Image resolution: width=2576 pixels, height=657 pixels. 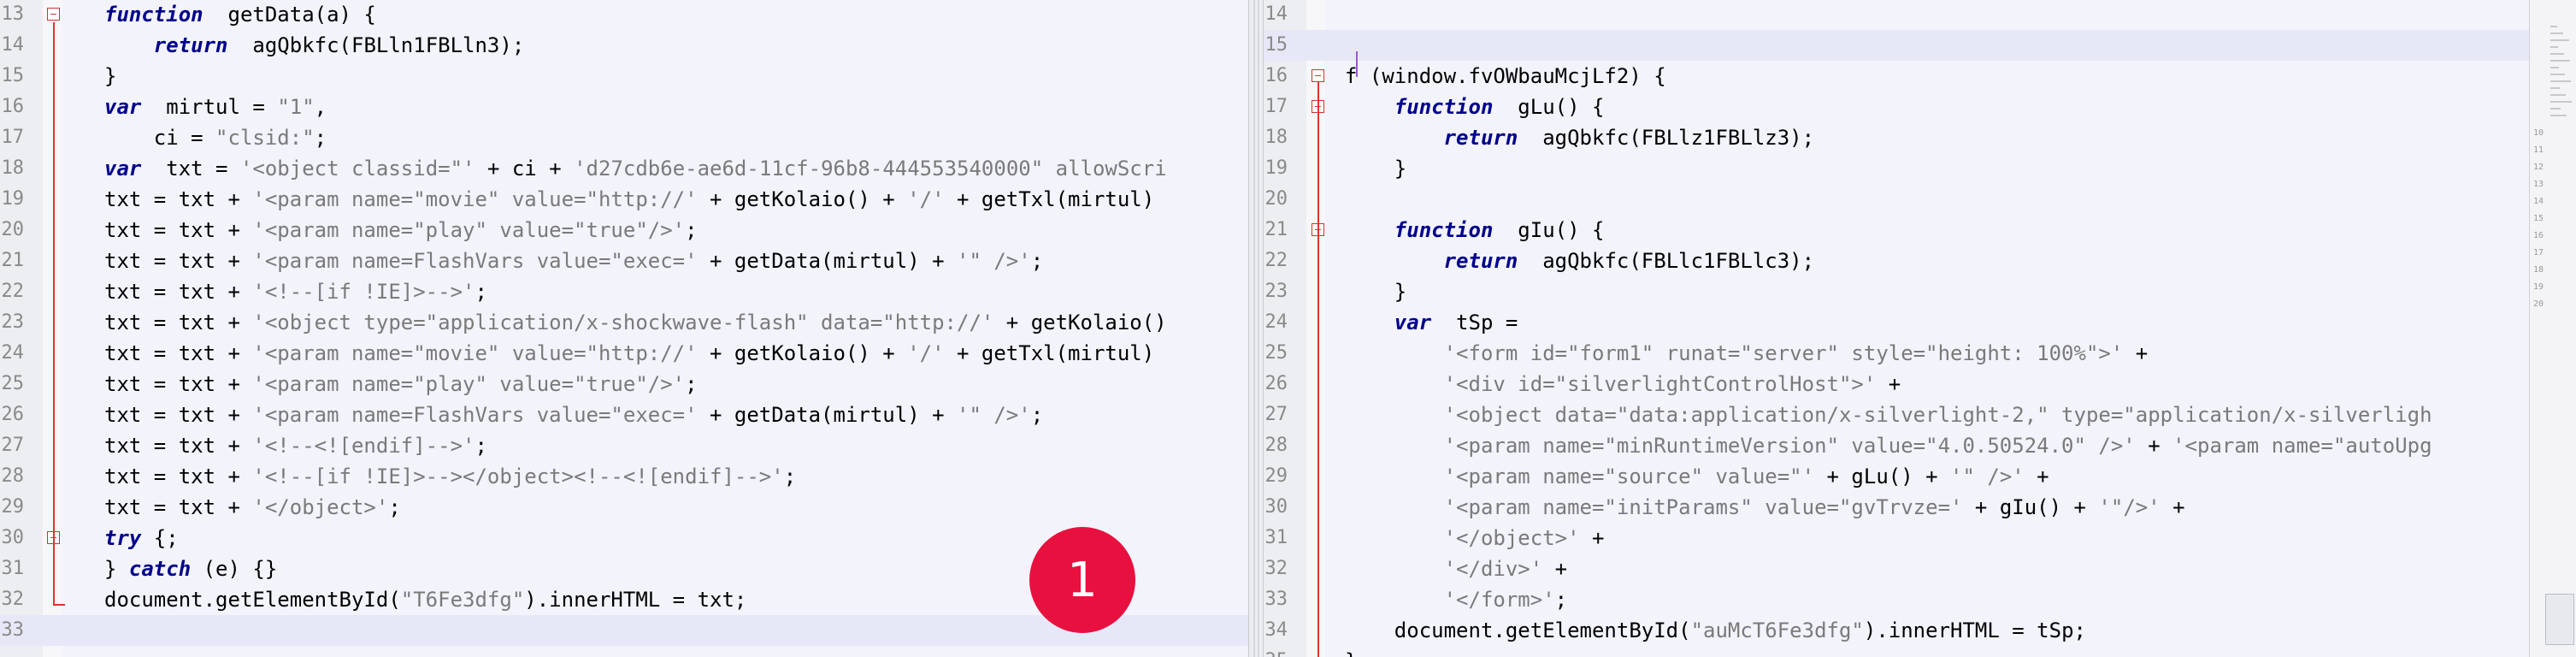 I want to click on code-line: 16 var mirtul = "1",, so click(x=624, y=107).